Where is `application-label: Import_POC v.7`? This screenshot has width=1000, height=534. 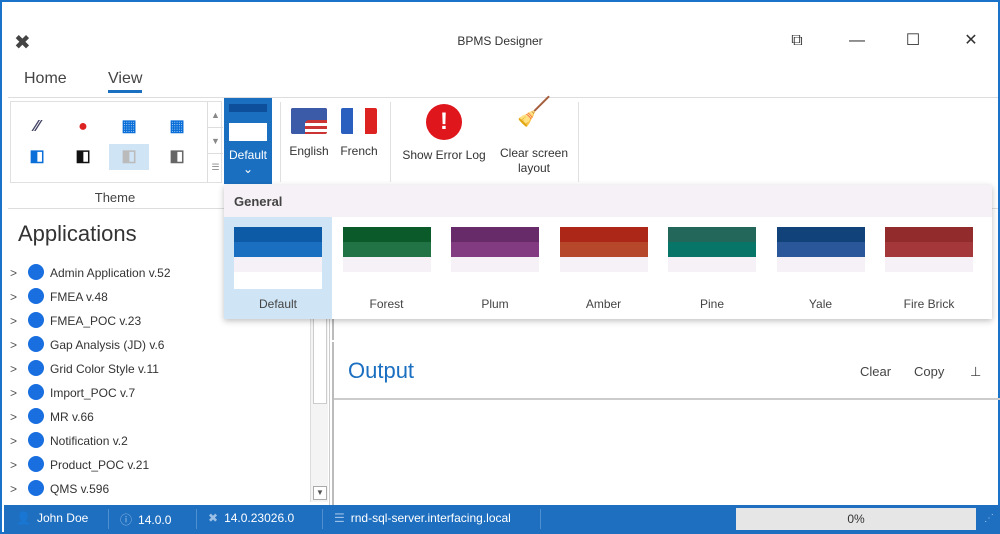 application-label: Import_POC v.7 is located at coordinates (93, 393).